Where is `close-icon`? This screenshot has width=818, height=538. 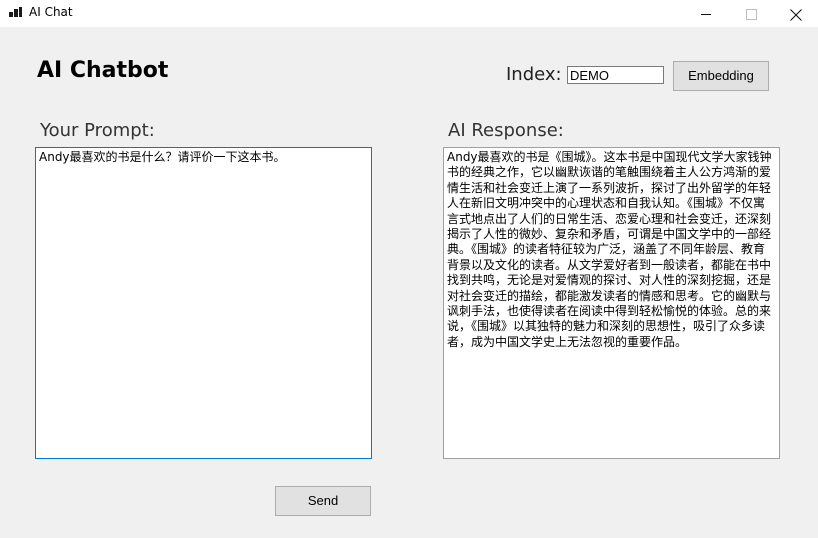
close-icon is located at coordinates (796, 14).